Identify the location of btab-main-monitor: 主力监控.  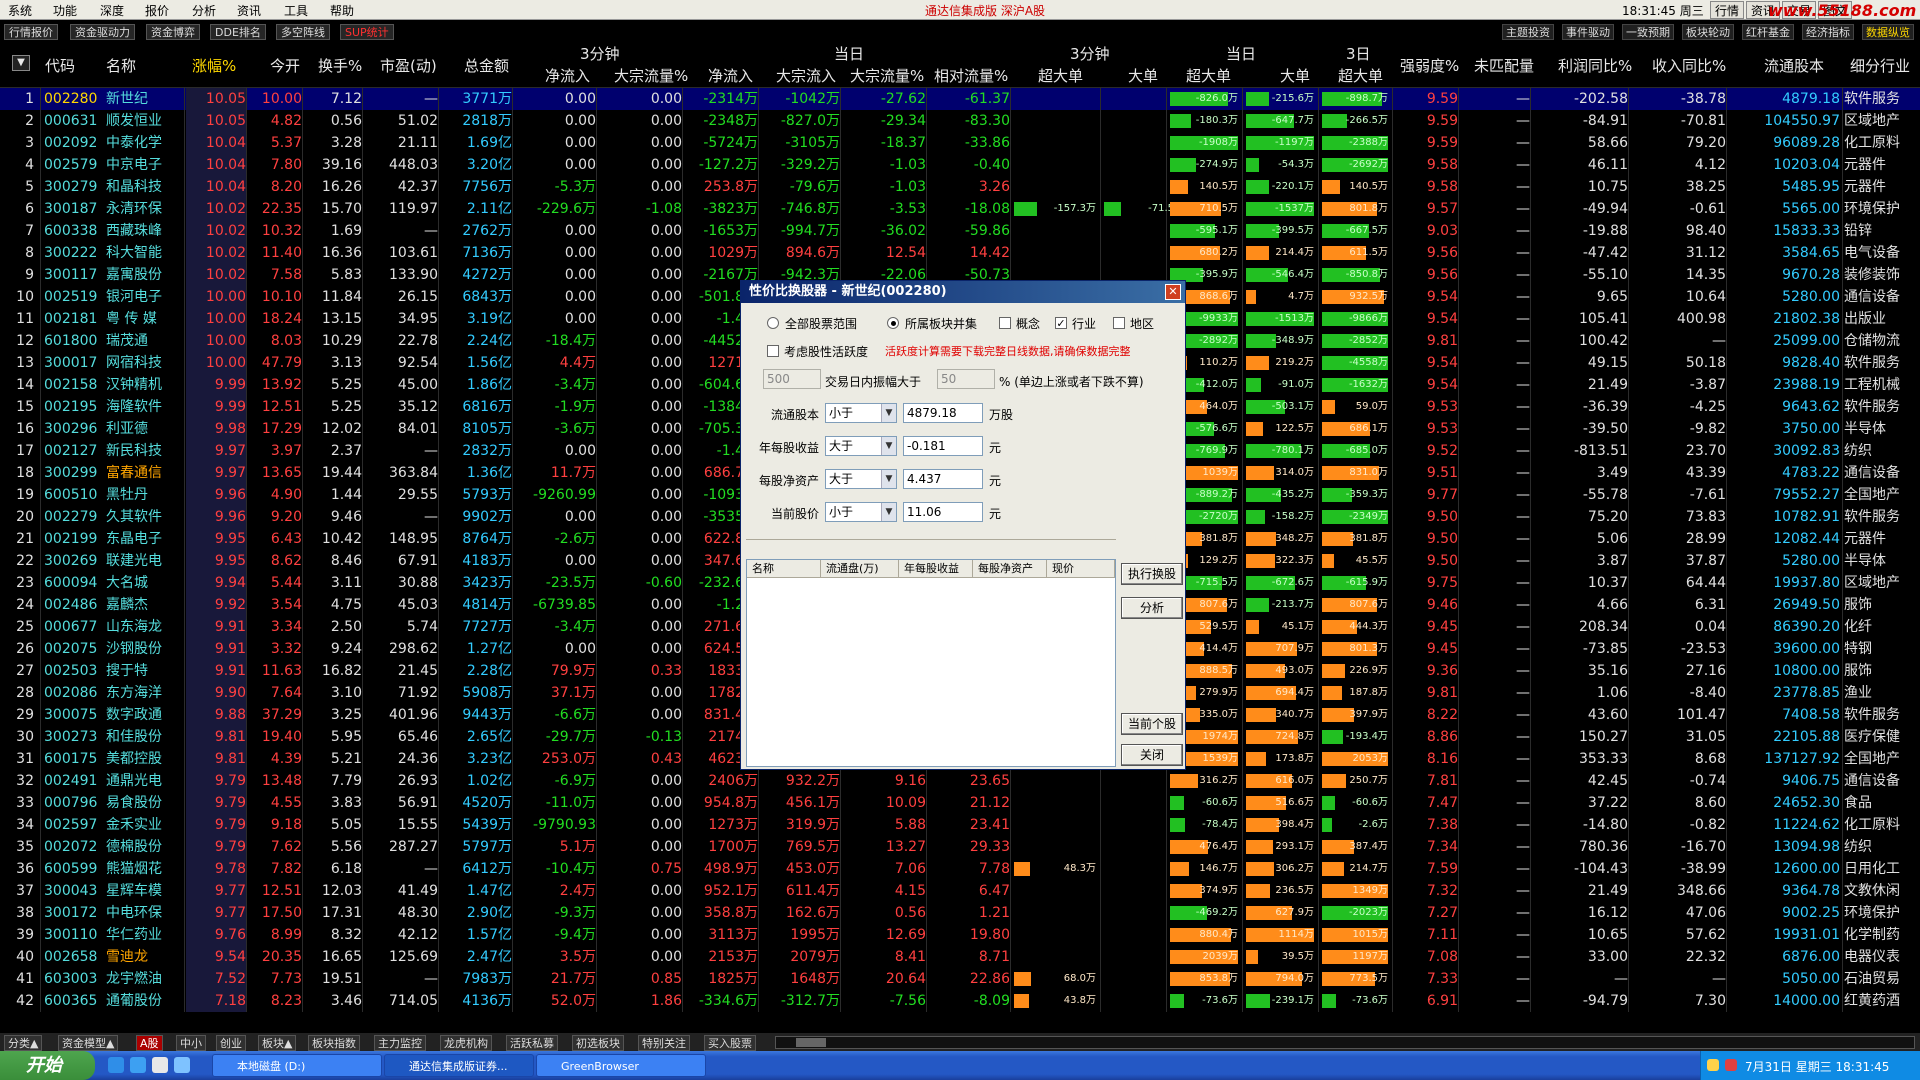
(400, 1043).